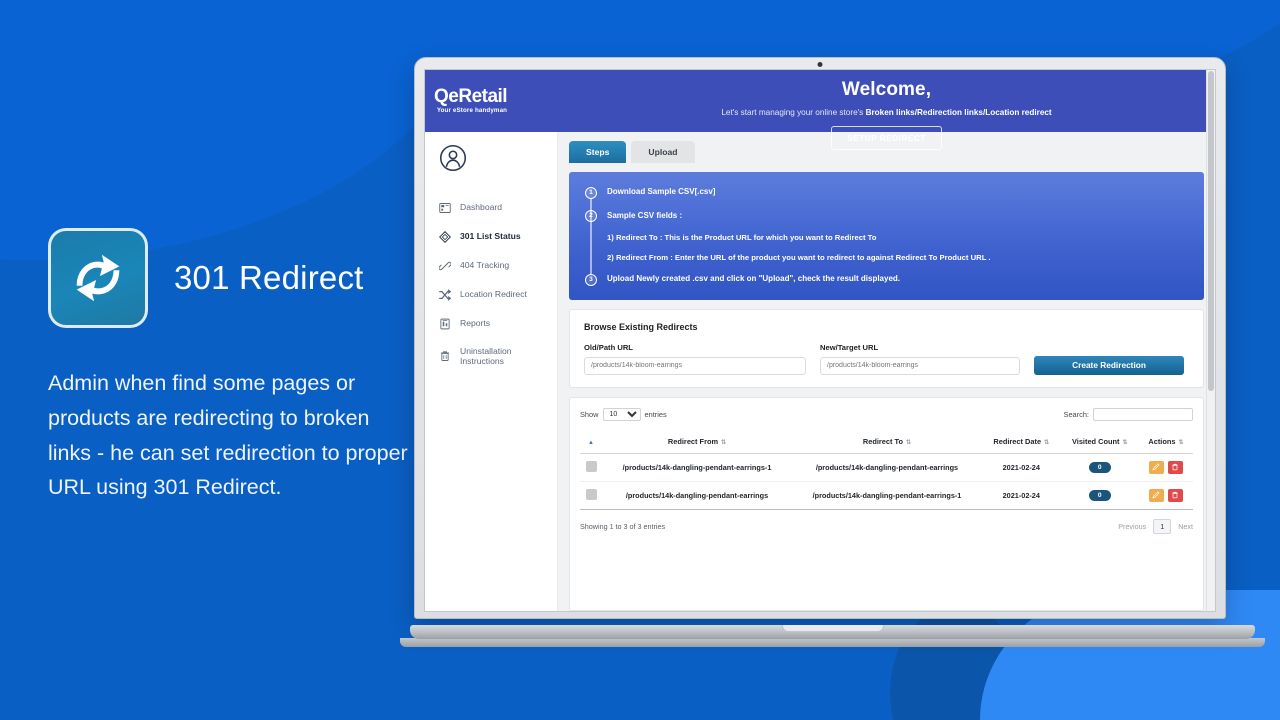 The image size is (1280, 720). Describe the element at coordinates (1162, 441) in the screenshot. I see `column-label: Actions` at that location.